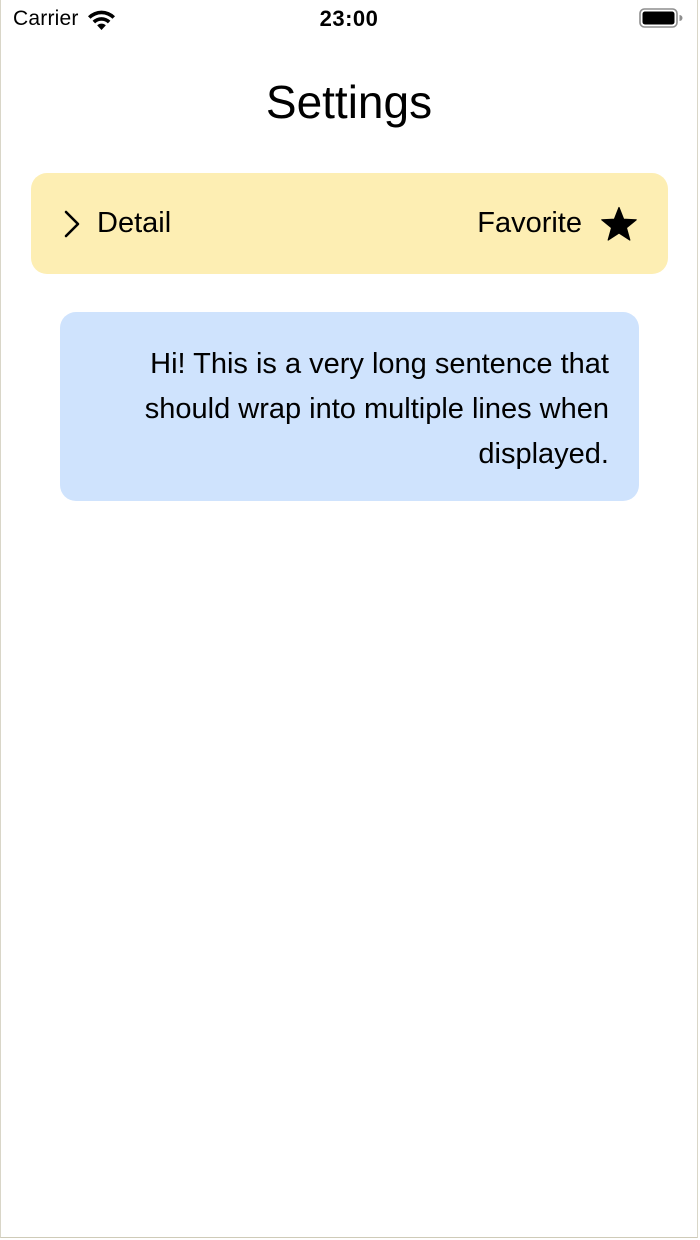 Image resolution: width=700 pixels, height=1240 pixels. Describe the element at coordinates (529, 223) in the screenshot. I see `favorite-label: Favorite` at that location.